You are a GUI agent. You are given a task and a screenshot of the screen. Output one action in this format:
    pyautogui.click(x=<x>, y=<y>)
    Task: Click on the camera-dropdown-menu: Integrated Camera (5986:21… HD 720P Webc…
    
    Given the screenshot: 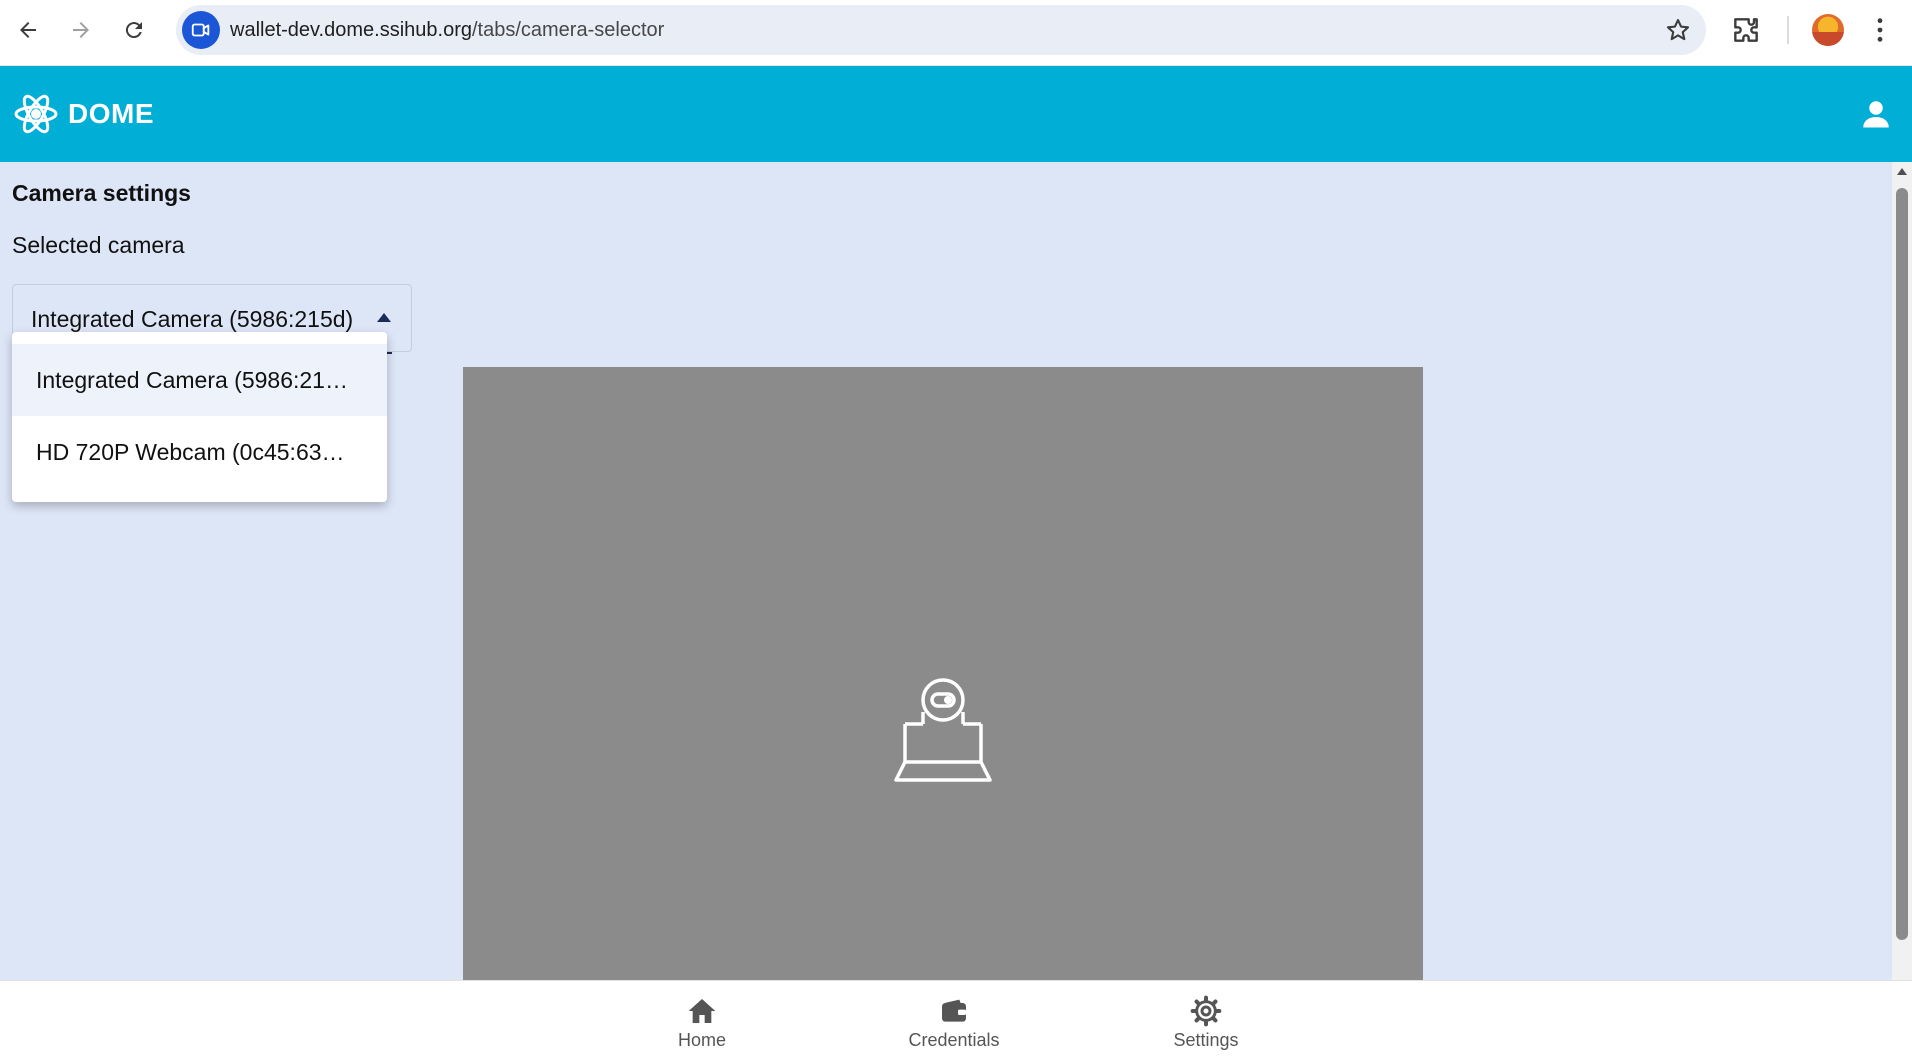 What is the action you would take?
    pyautogui.click(x=199, y=417)
    